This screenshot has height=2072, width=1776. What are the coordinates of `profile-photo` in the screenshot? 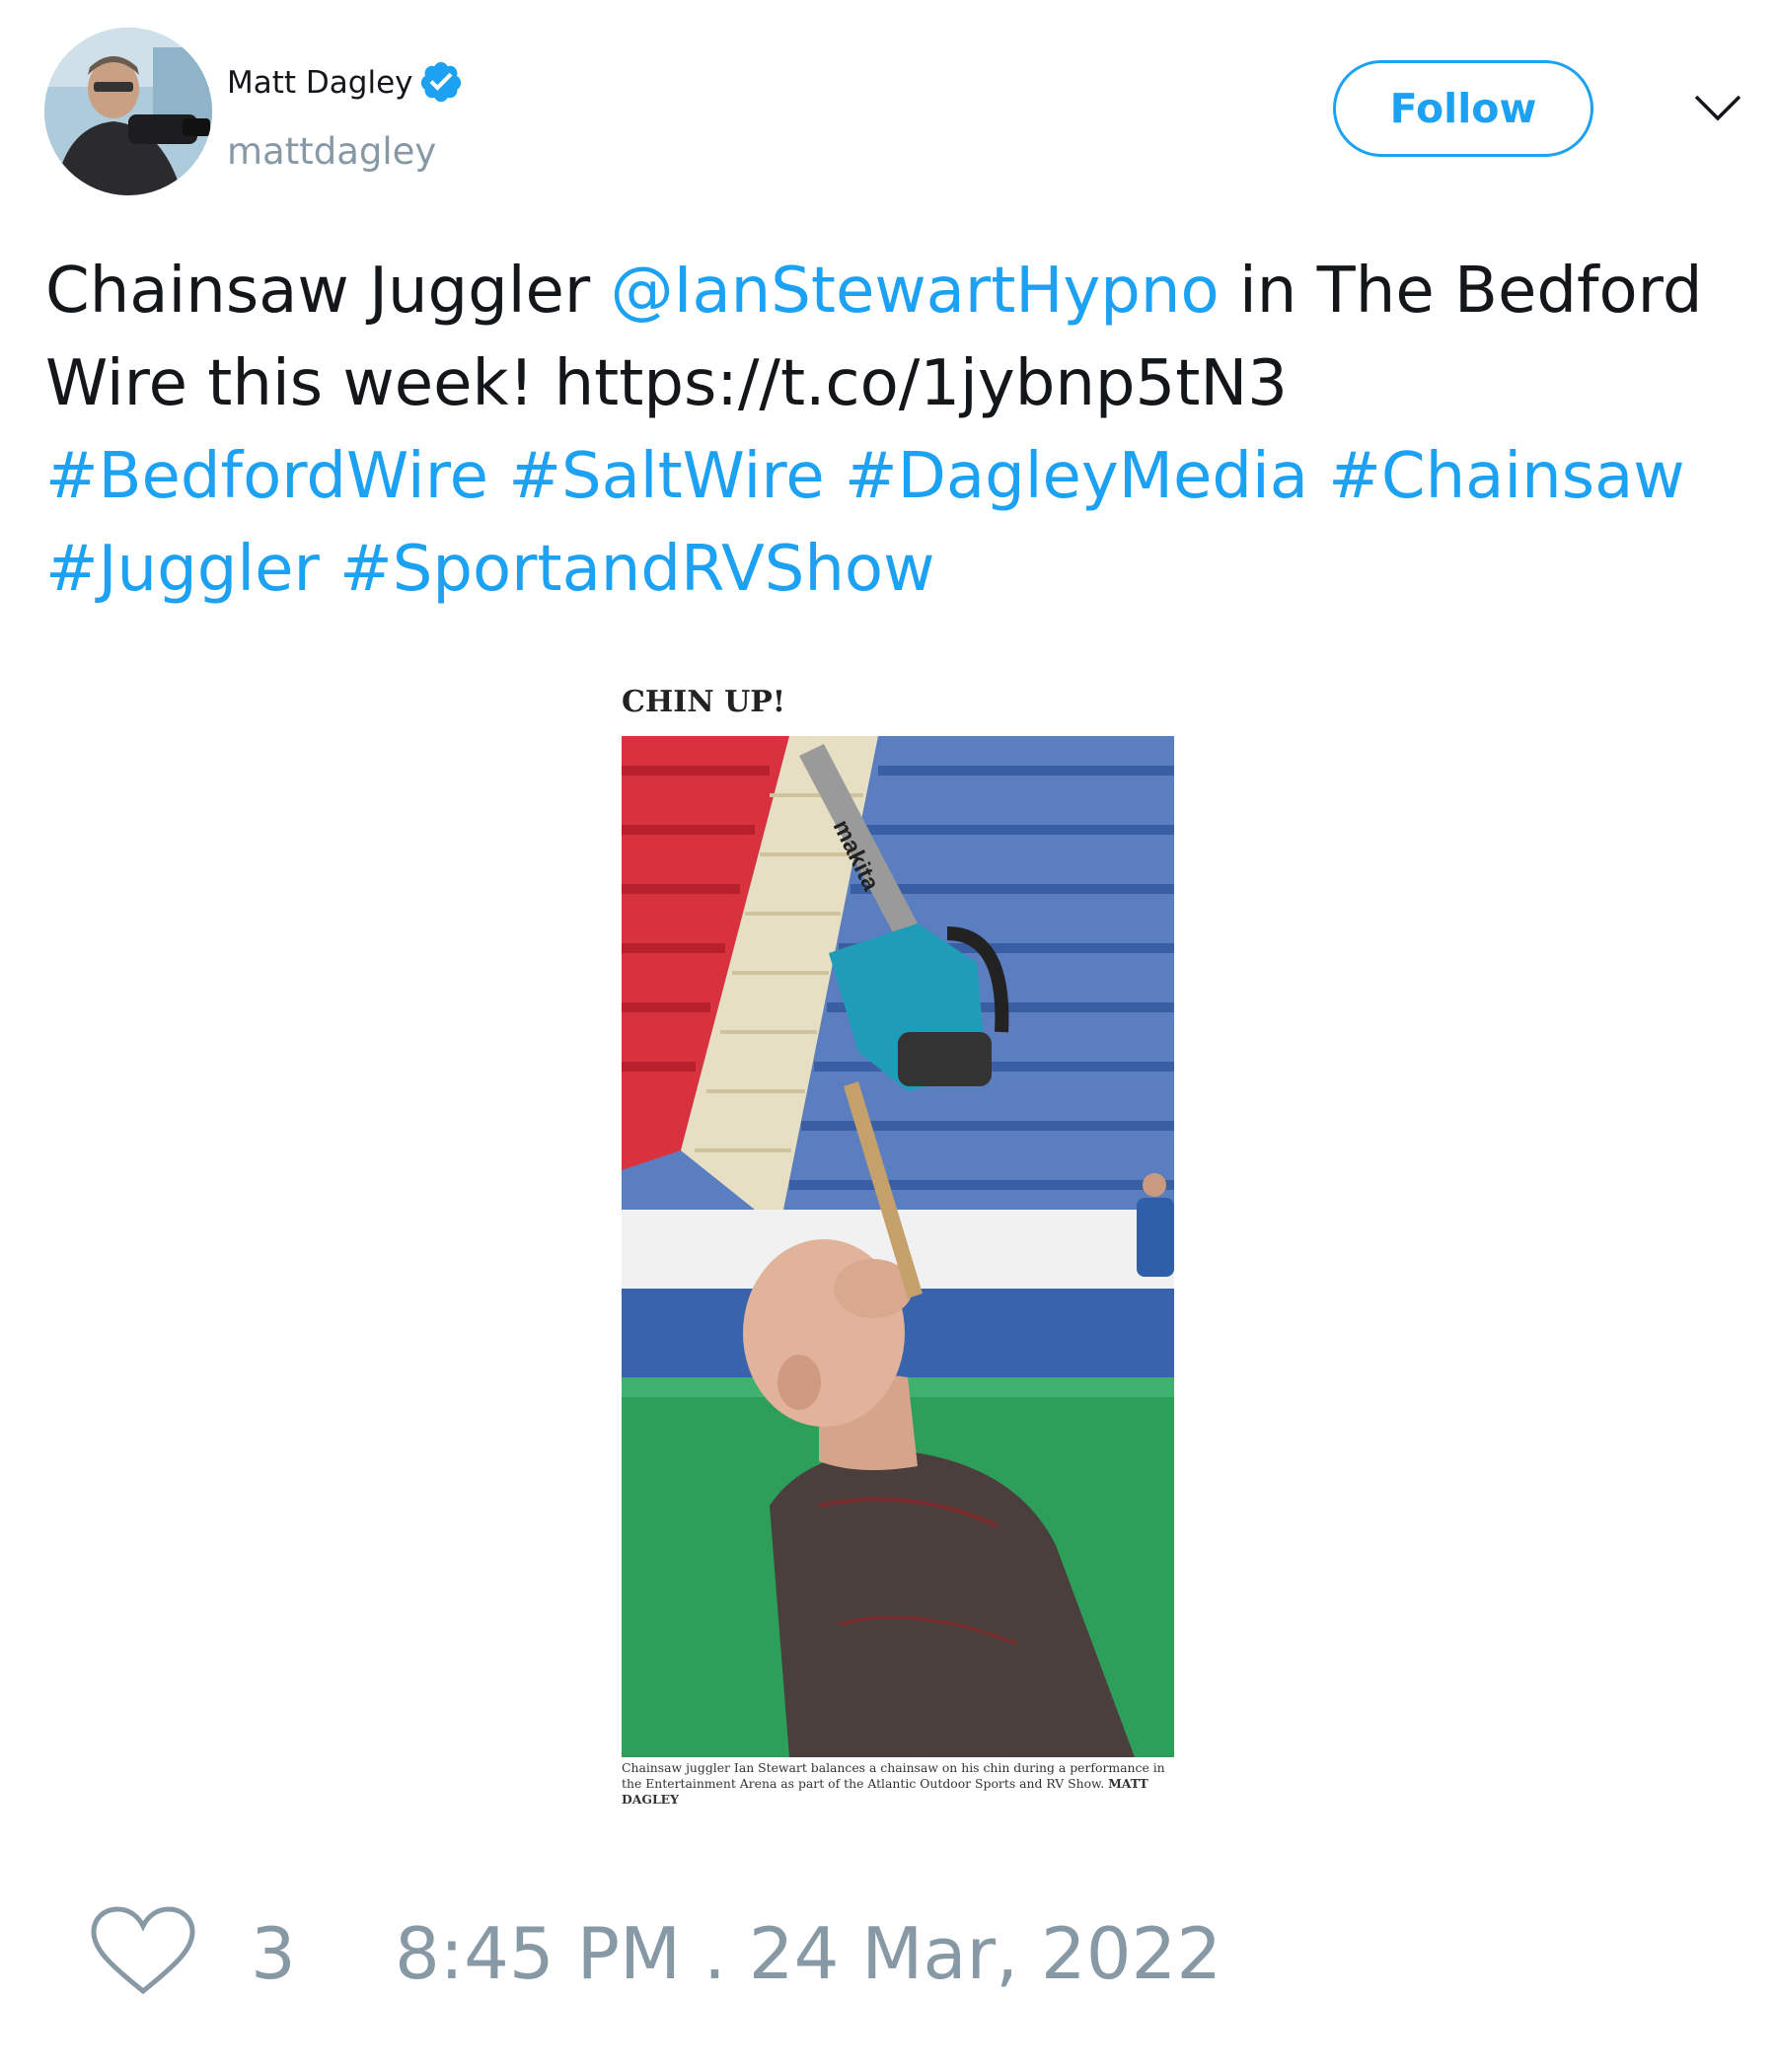 It's located at (128, 112).